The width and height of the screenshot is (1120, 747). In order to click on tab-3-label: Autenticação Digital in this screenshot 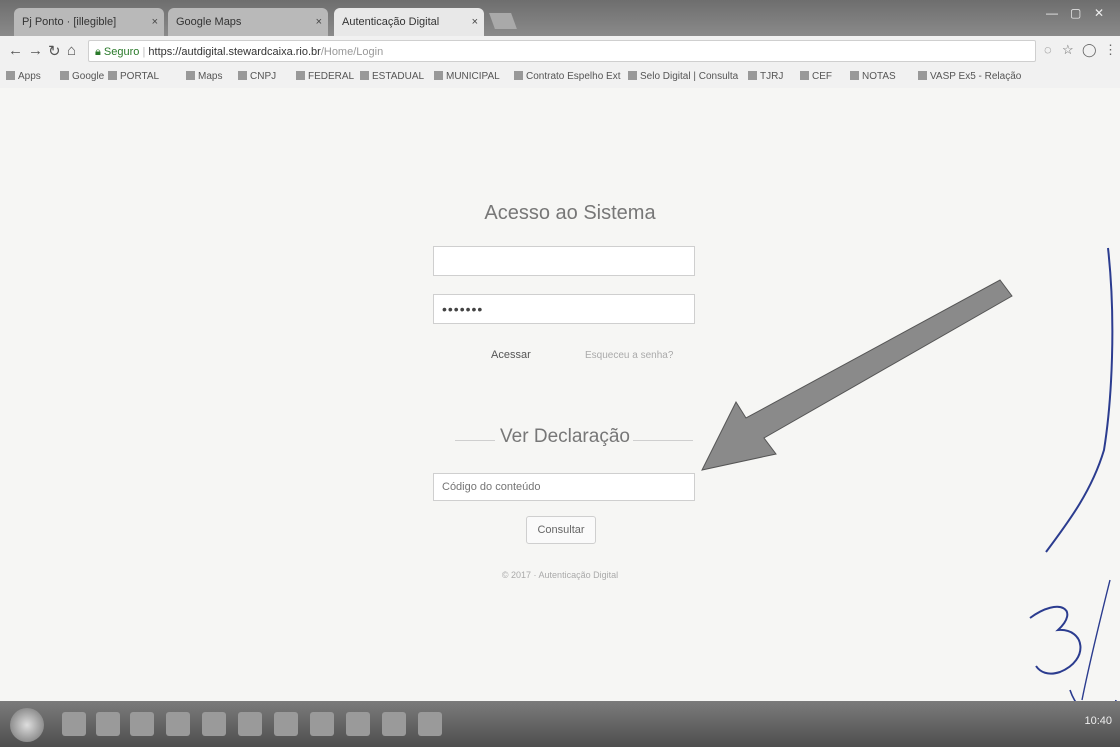, I will do `click(391, 22)`.